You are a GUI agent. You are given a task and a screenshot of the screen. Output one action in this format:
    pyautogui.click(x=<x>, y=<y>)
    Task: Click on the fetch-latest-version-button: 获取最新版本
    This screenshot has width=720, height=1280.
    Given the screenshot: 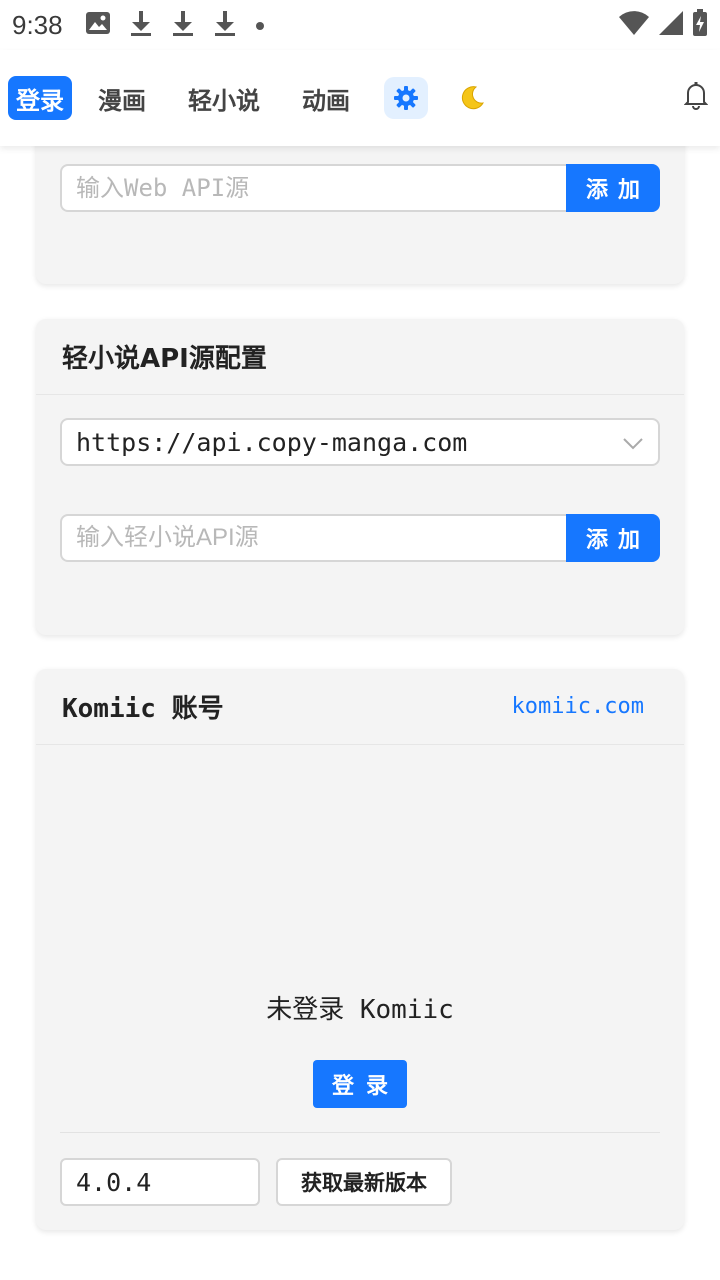 What is the action you would take?
    pyautogui.click(x=364, y=1182)
    